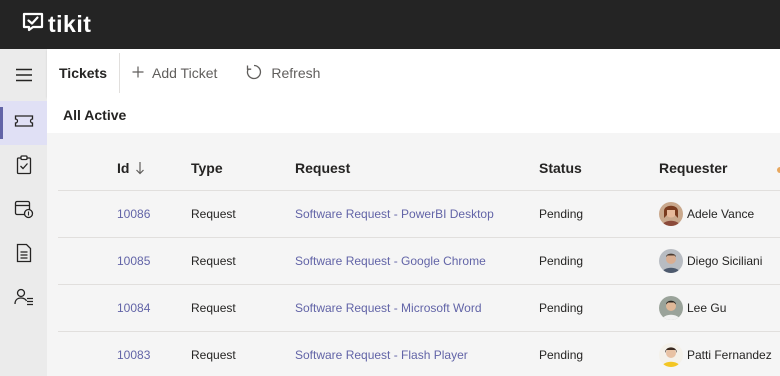 The image size is (780, 376). I want to click on table-header-row: Id Type Request Status Requester, so click(419, 168).